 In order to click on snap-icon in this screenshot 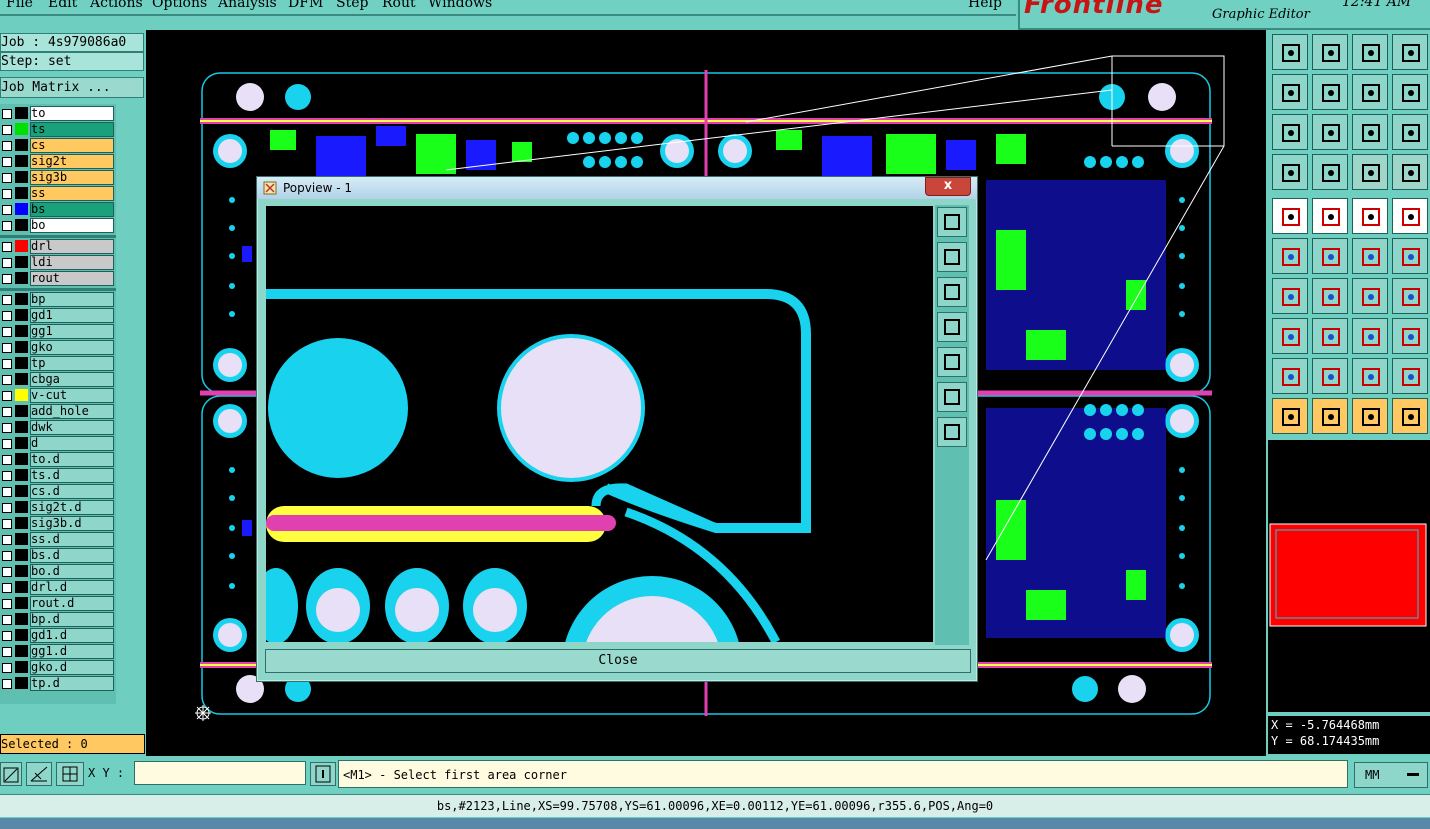, I will do `click(11, 774)`.